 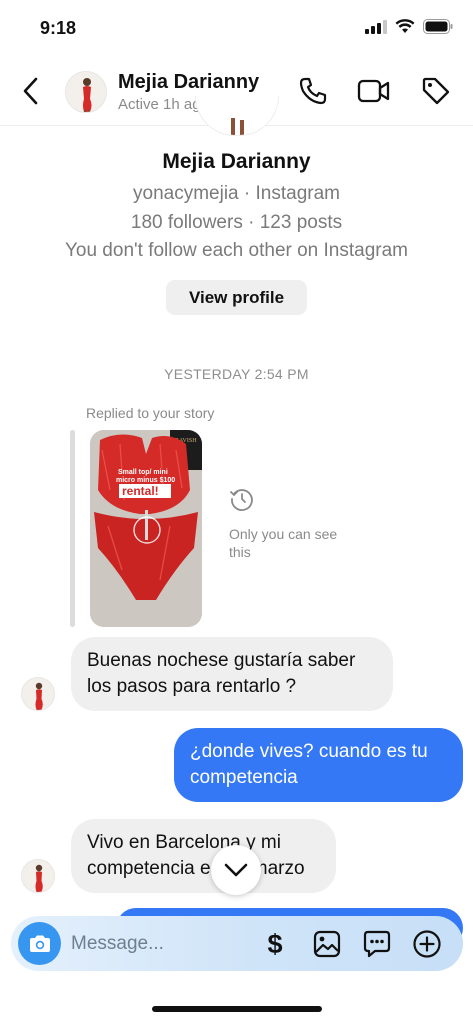 I want to click on profile-name: Mejia Darianny, so click(x=236, y=161).